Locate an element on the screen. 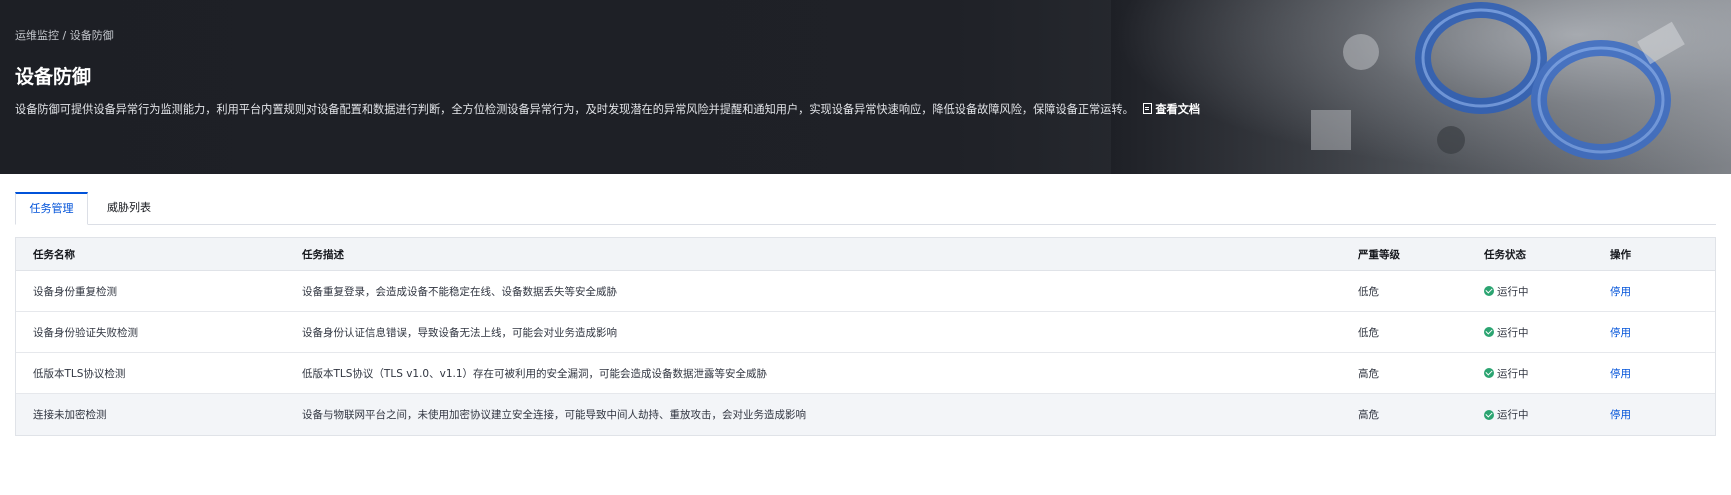 This screenshot has height=495, width=1731. view-docs-link: 查看文档 is located at coordinates (1171, 109).